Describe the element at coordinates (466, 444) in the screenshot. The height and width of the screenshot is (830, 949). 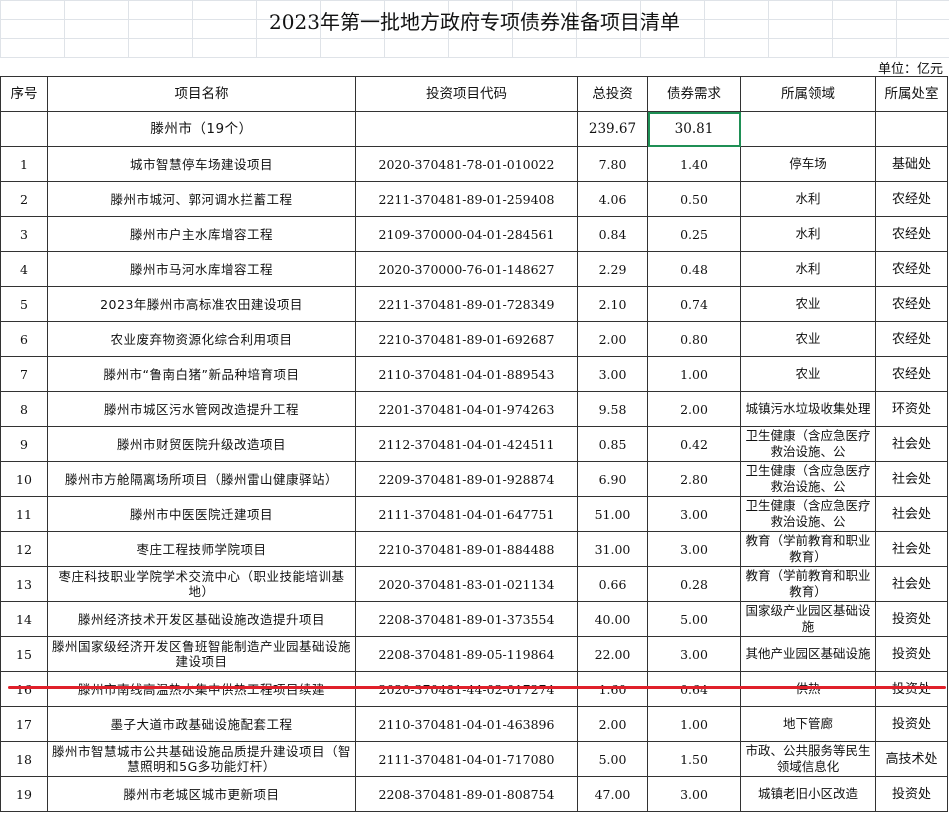
I see `project-code-cell: 2112-370481-04-01-424511` at that location.